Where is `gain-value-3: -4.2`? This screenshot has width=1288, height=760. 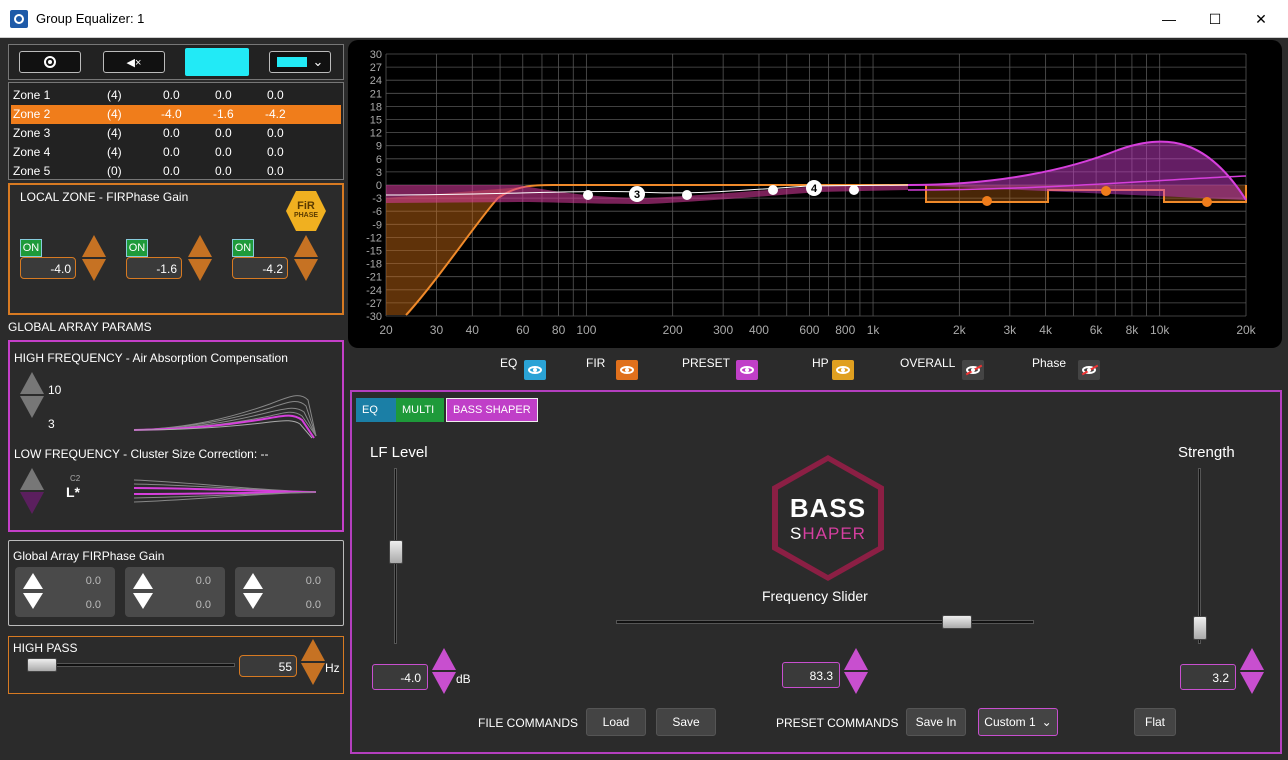
gain-value-3: -4.2 is located at coordinates (260, 268).